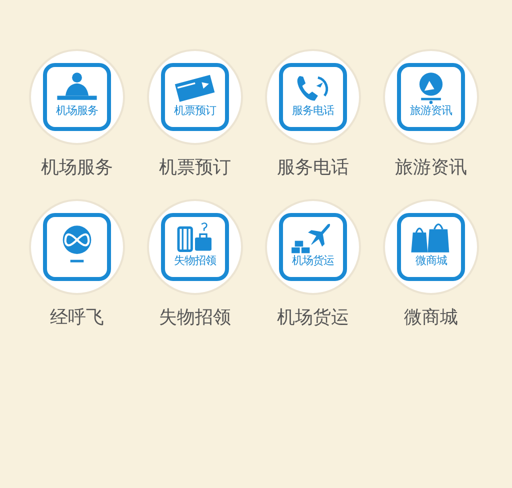 This screenshot has width=512, height=488. What do you see at coordinates (77, 167) in the screenshot?
I see `tile-label: 机场服务` at bounding box center [77, 167].